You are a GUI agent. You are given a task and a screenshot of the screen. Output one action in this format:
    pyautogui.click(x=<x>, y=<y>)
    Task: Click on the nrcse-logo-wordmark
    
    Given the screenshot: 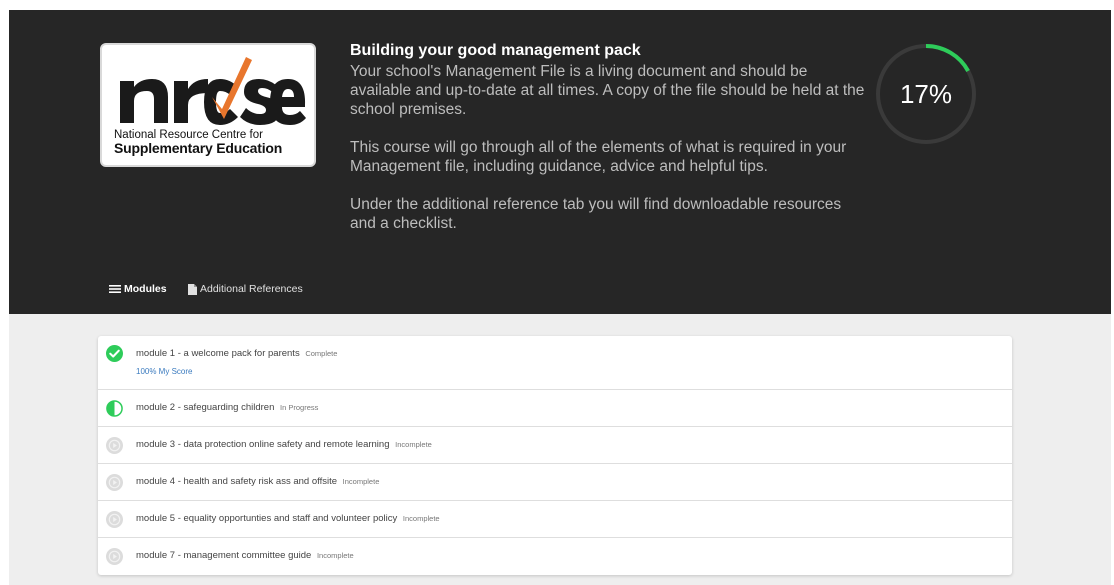 What is the action you would take?
    pyautogui.click(x=213, y=91)
    